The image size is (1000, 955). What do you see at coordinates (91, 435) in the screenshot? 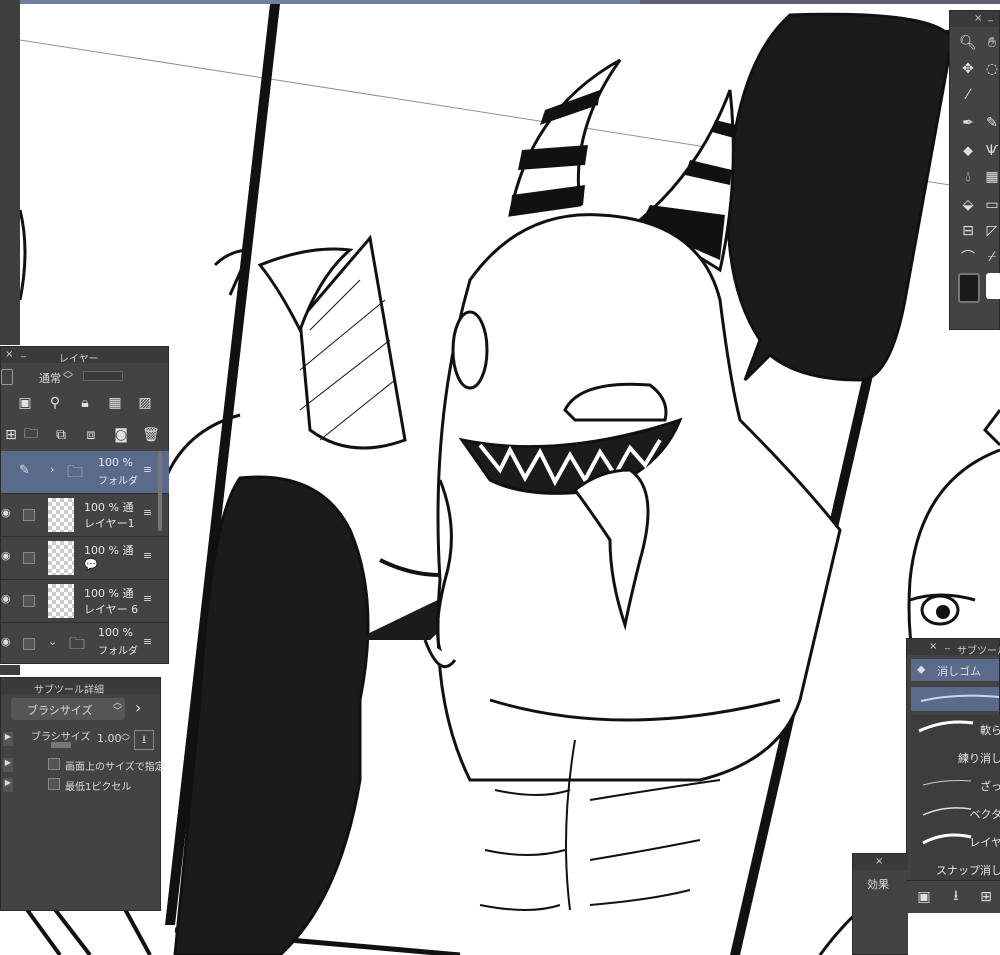
I see `merge-down-icon: ⧈` at bounding box center [91, 435].